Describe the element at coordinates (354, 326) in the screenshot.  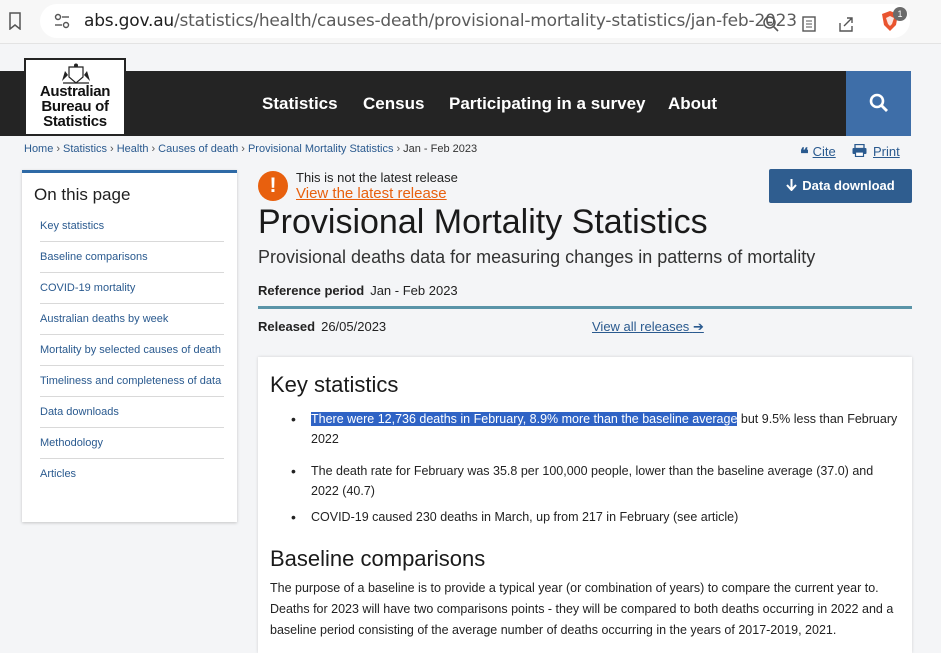
I see `released-value: 26/05/2023` at that location.